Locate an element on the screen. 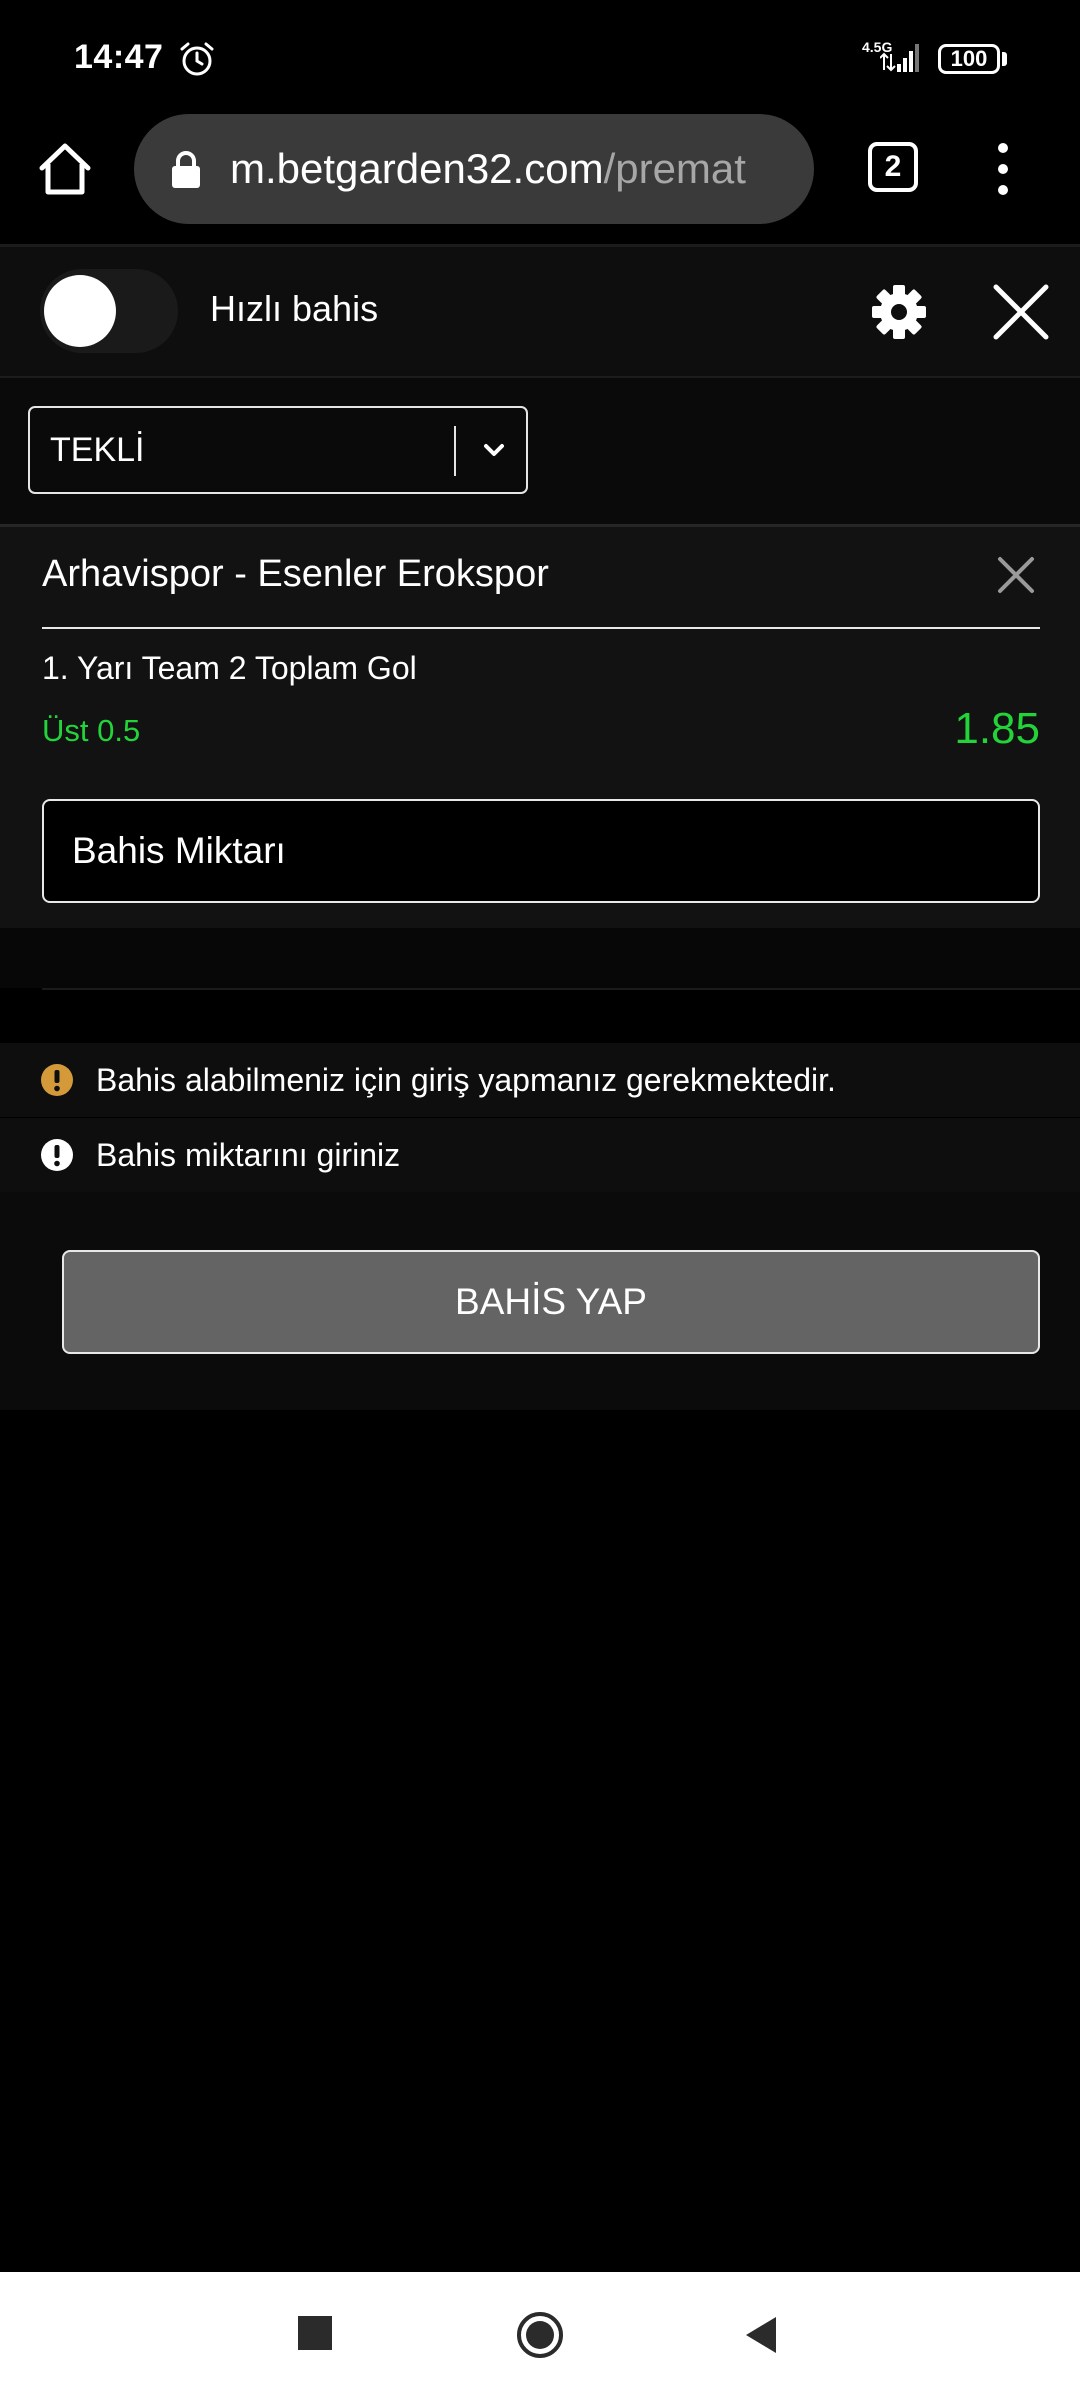 The height and width of the screenshot is (2400, 1080). market-name: 1. Yarı Team 2 Toplam Gol is located at coordinates (229, 668).